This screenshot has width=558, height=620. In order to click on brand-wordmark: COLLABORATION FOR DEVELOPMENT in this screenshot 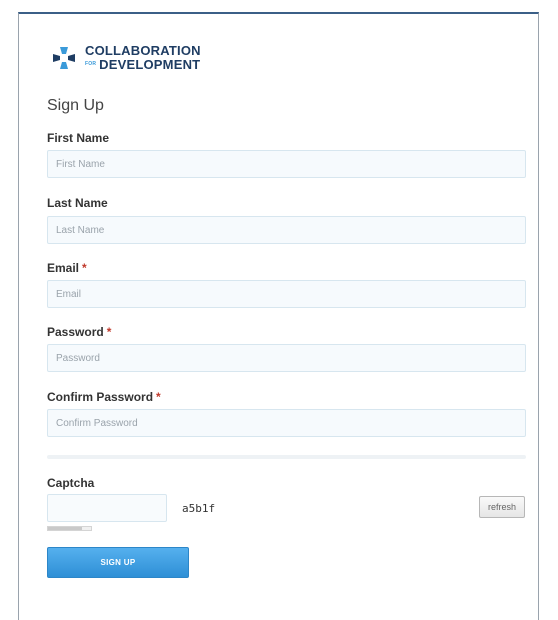, I will do `click(143, 57)`.